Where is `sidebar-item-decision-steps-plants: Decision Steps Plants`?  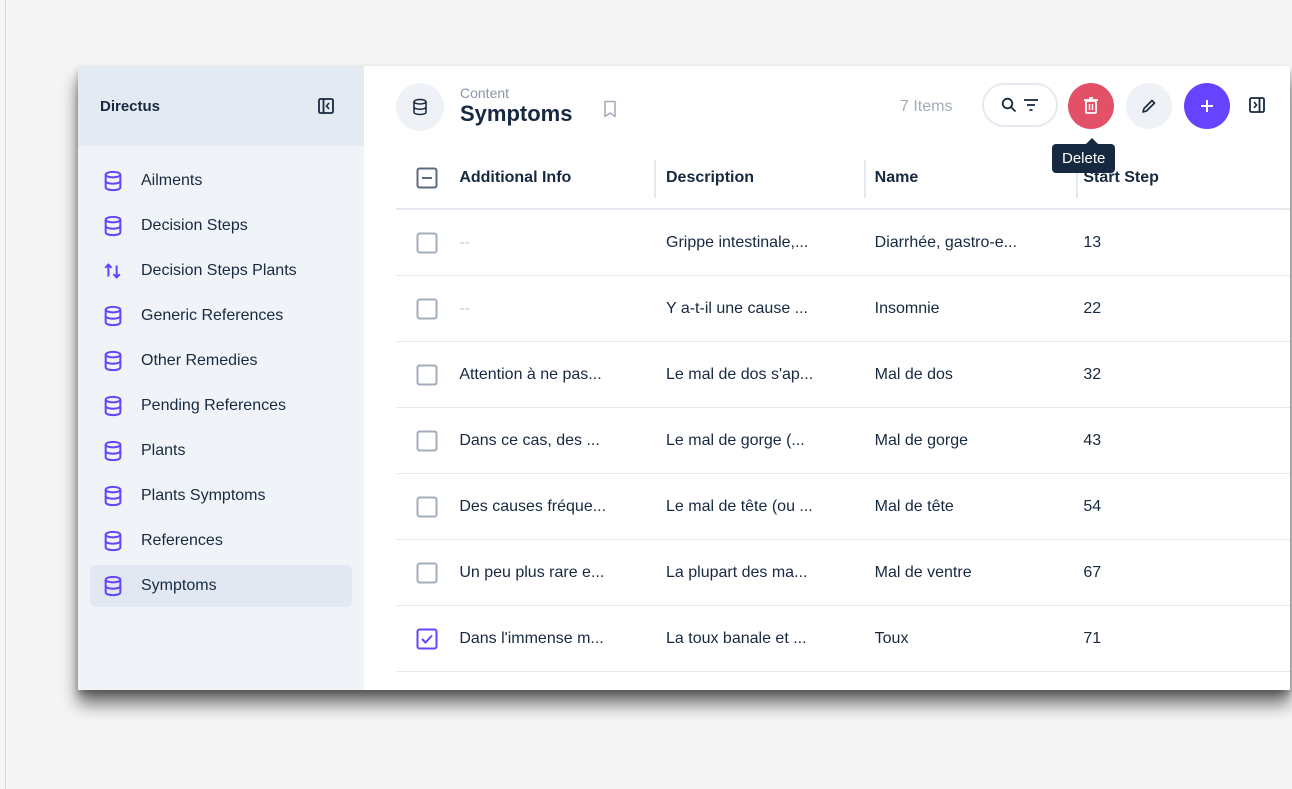
sidebar-item-decision-steps-plants: Decision Steps Plants is located at coordinates (221, 271).